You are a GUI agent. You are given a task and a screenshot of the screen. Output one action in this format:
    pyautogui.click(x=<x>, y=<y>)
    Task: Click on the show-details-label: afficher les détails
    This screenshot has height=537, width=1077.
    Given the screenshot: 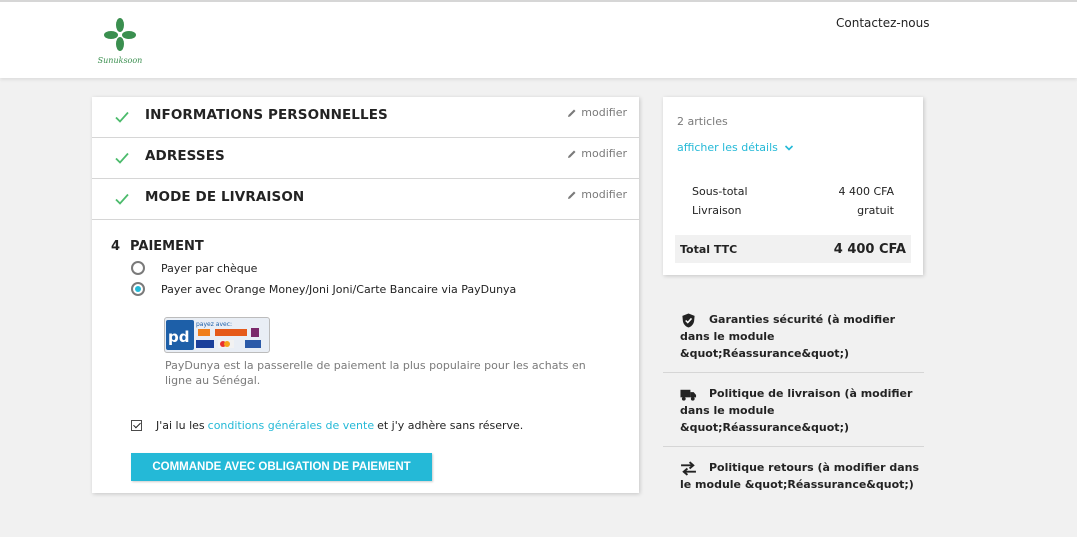 What is the action you would take?
    pyautogui.click(x=727, y=147)
    